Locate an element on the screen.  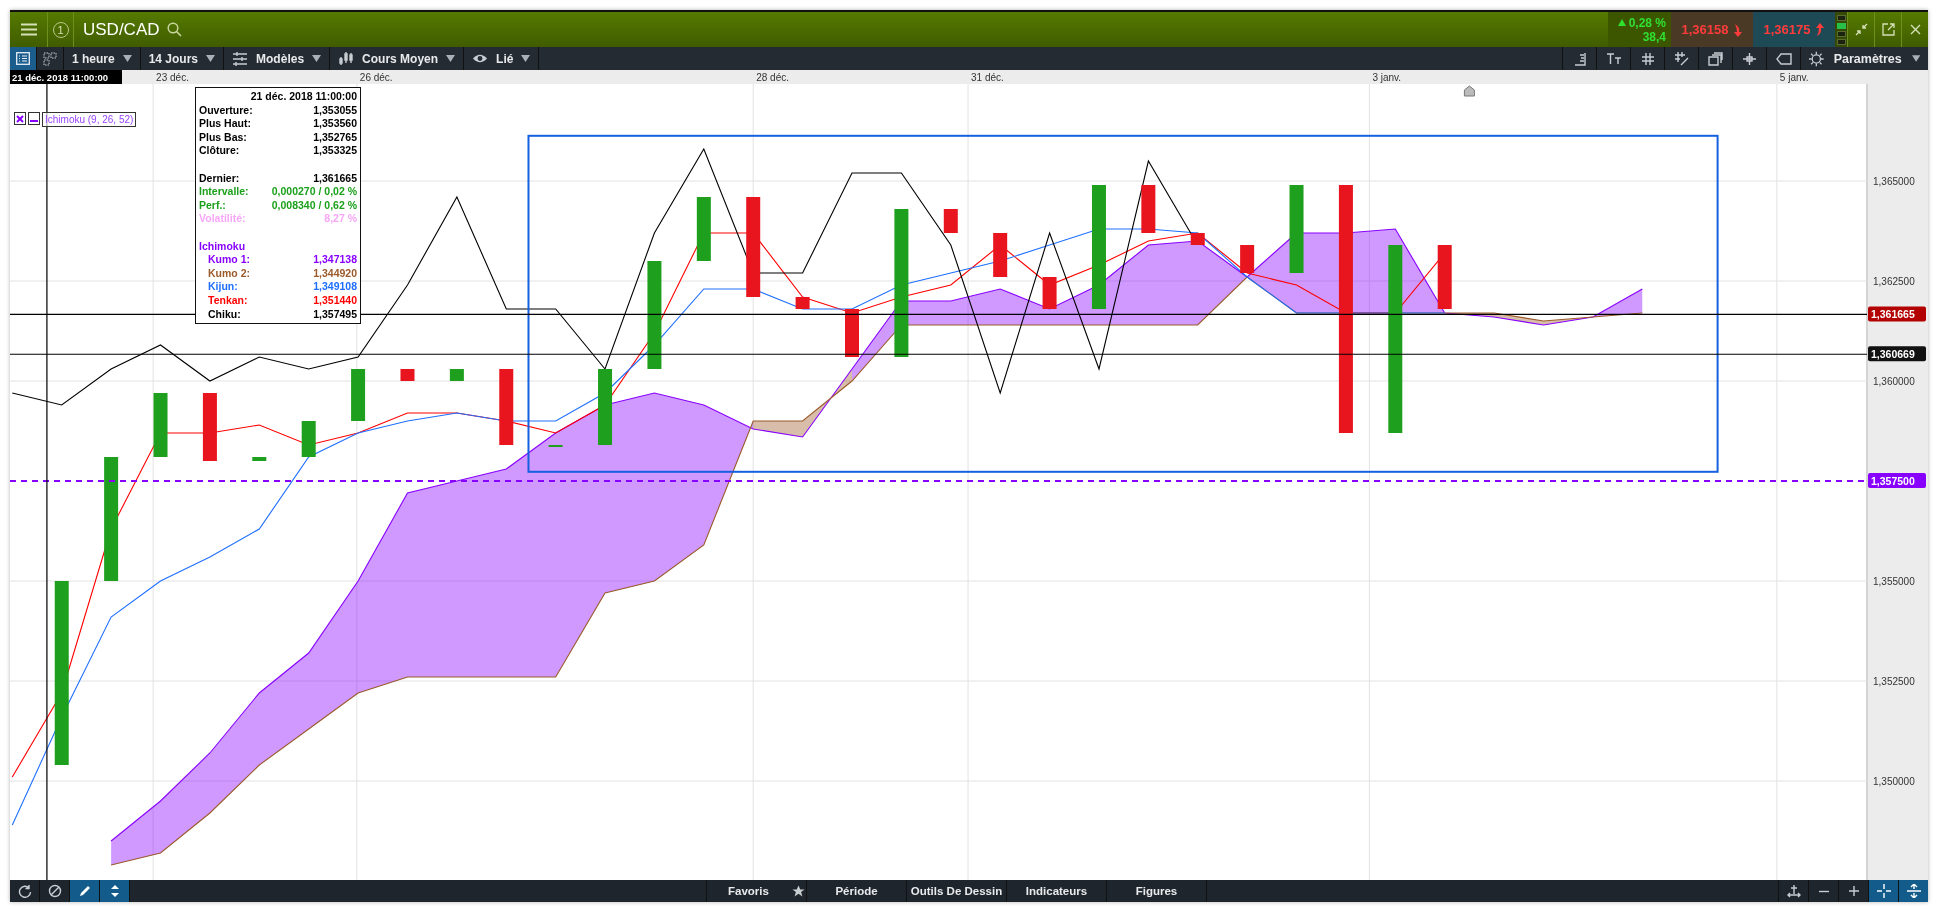
price-axis-label: 1,360000 is located at coordinates (1894, 381).